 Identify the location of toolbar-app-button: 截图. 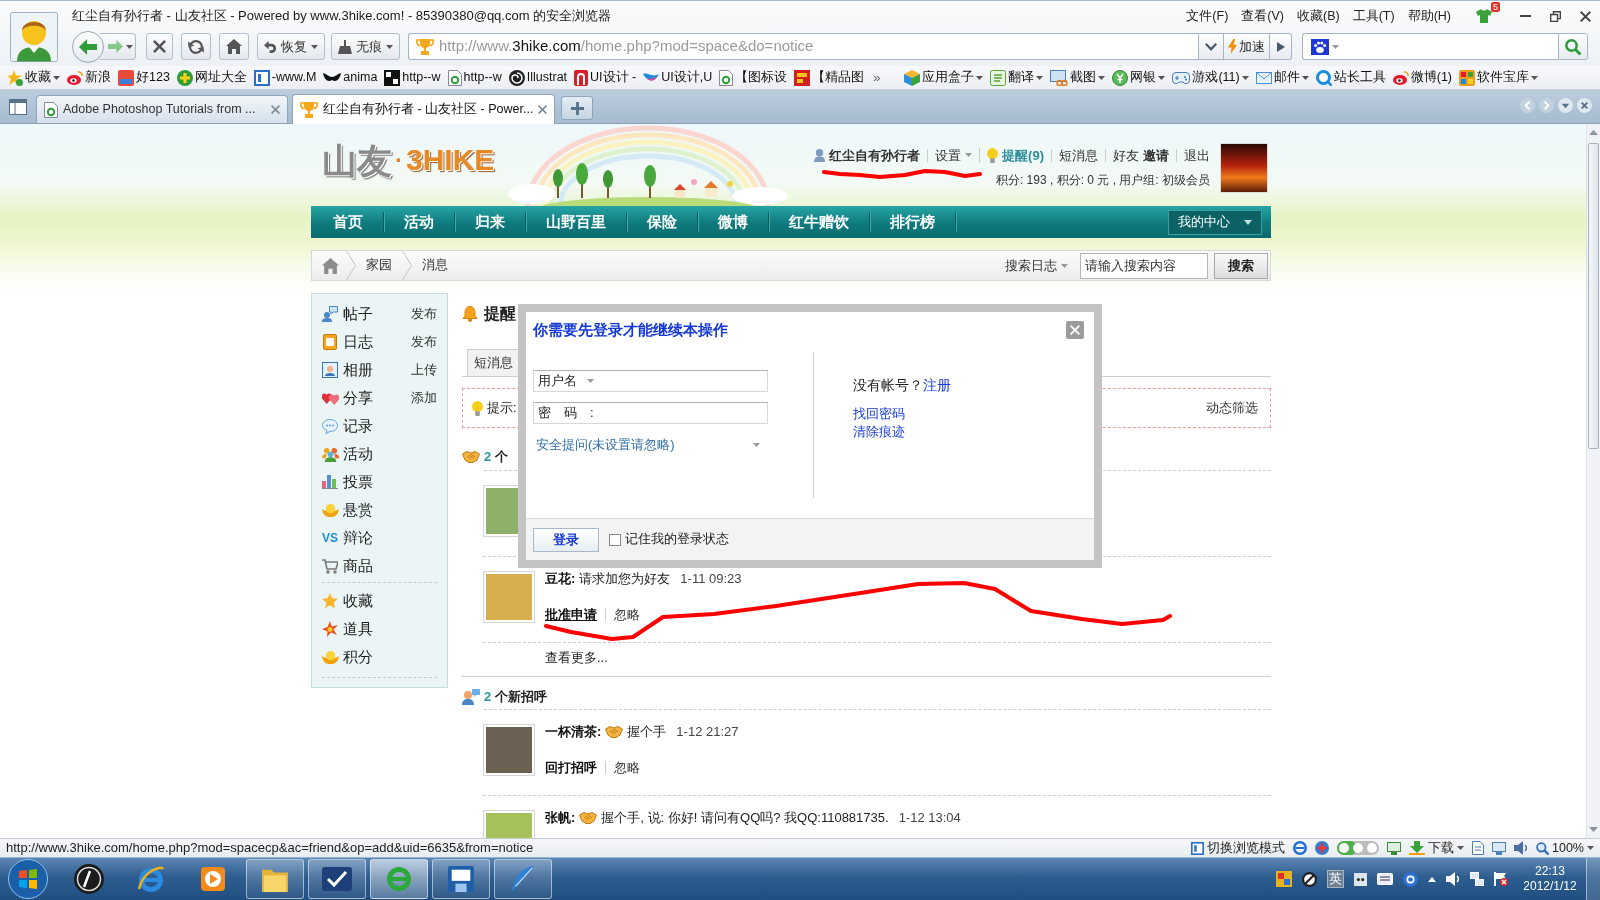
(1078, 77).